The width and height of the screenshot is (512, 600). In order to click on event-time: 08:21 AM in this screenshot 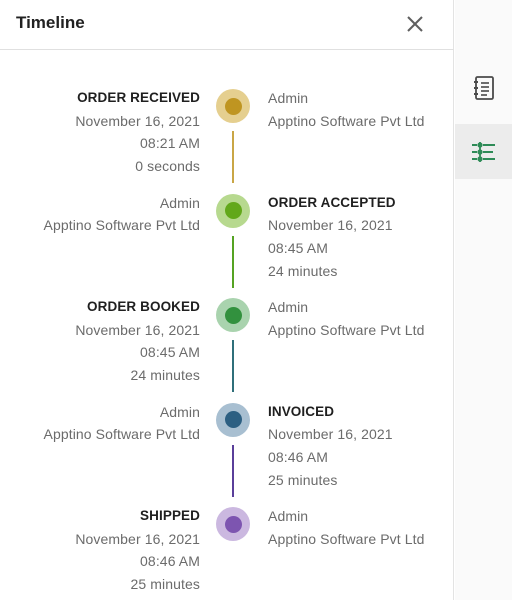, I will do `click(170, 143)`.